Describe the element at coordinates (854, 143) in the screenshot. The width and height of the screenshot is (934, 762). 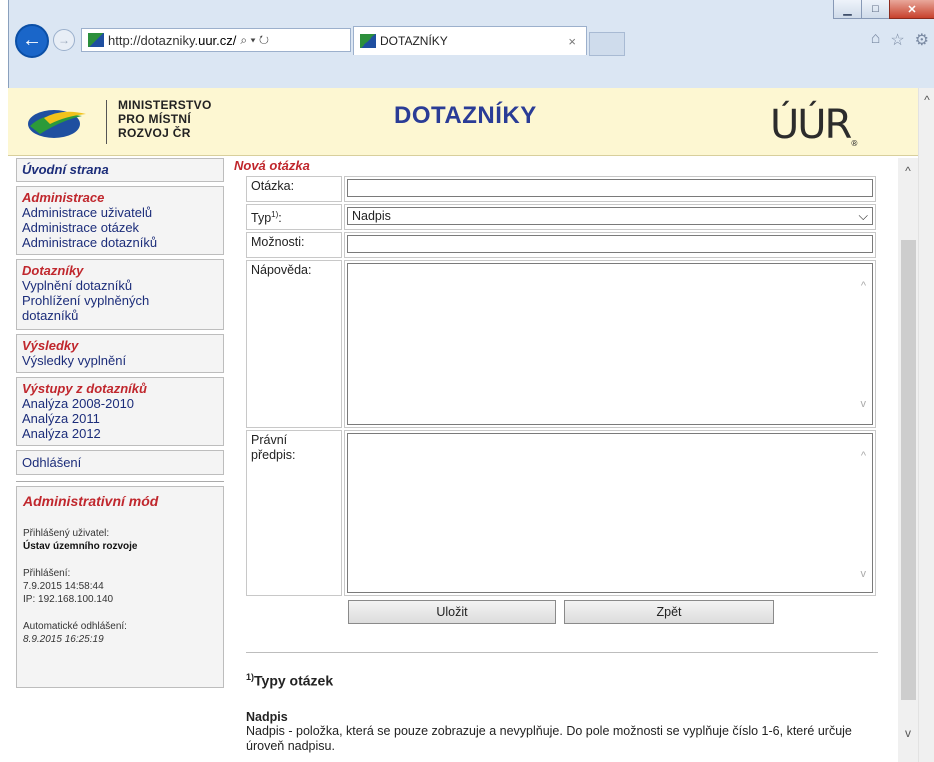
I see `registered-mark: ®` at that location.